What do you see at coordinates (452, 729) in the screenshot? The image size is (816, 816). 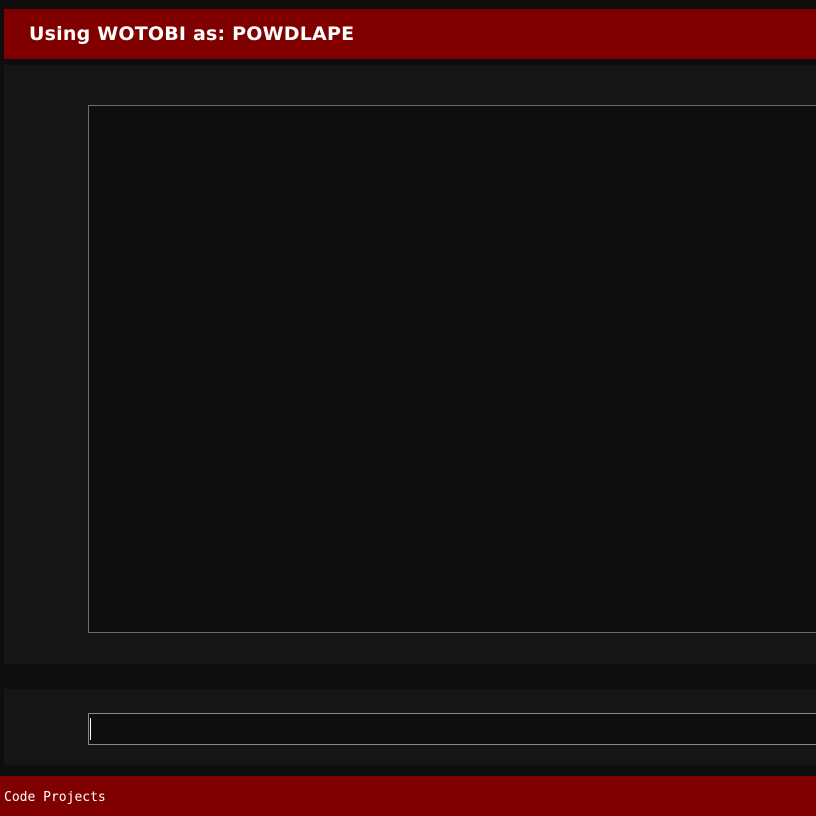 I see `command-input` at bounding box center [452, 729].